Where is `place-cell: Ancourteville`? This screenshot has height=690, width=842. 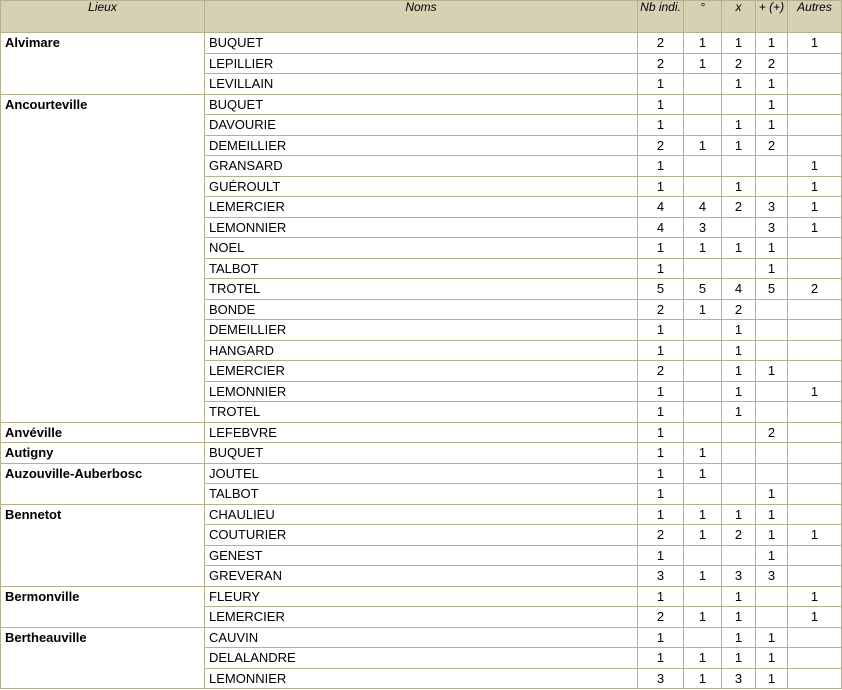
place-cell: Ancourteville is located at coordinates (102, 258).